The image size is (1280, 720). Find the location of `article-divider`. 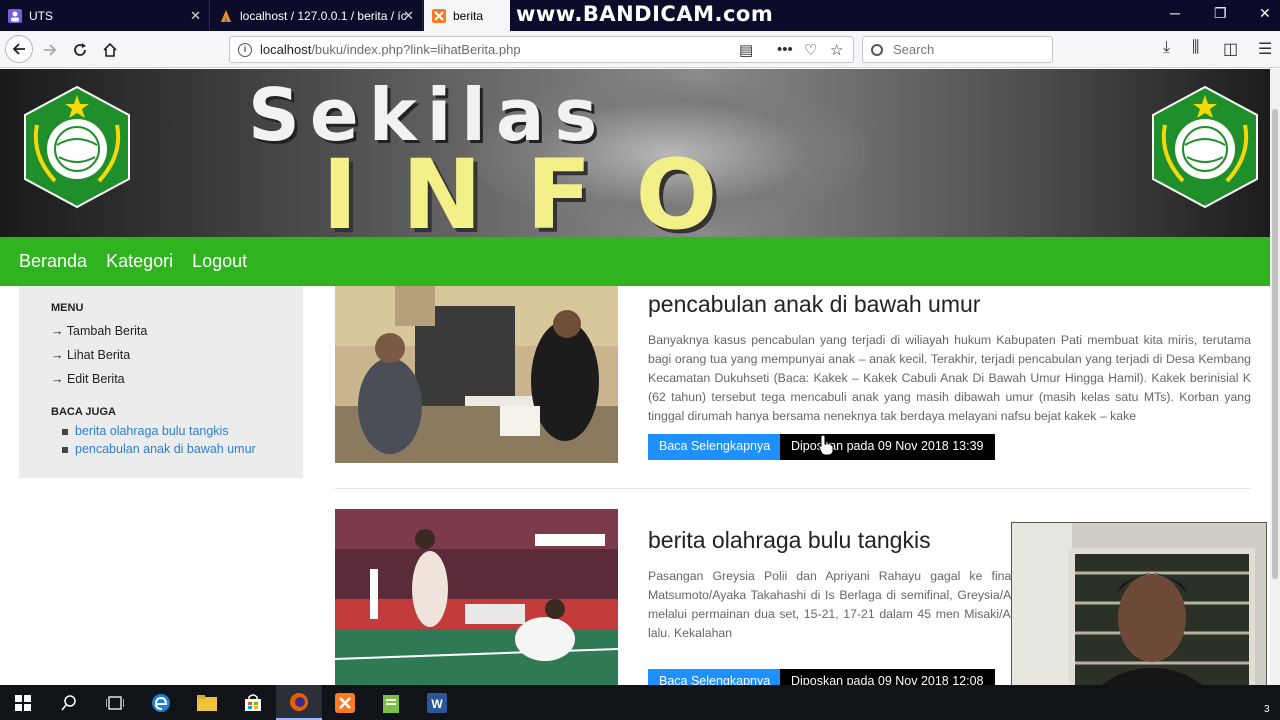

article-divider is located at coordinates (793, 488).